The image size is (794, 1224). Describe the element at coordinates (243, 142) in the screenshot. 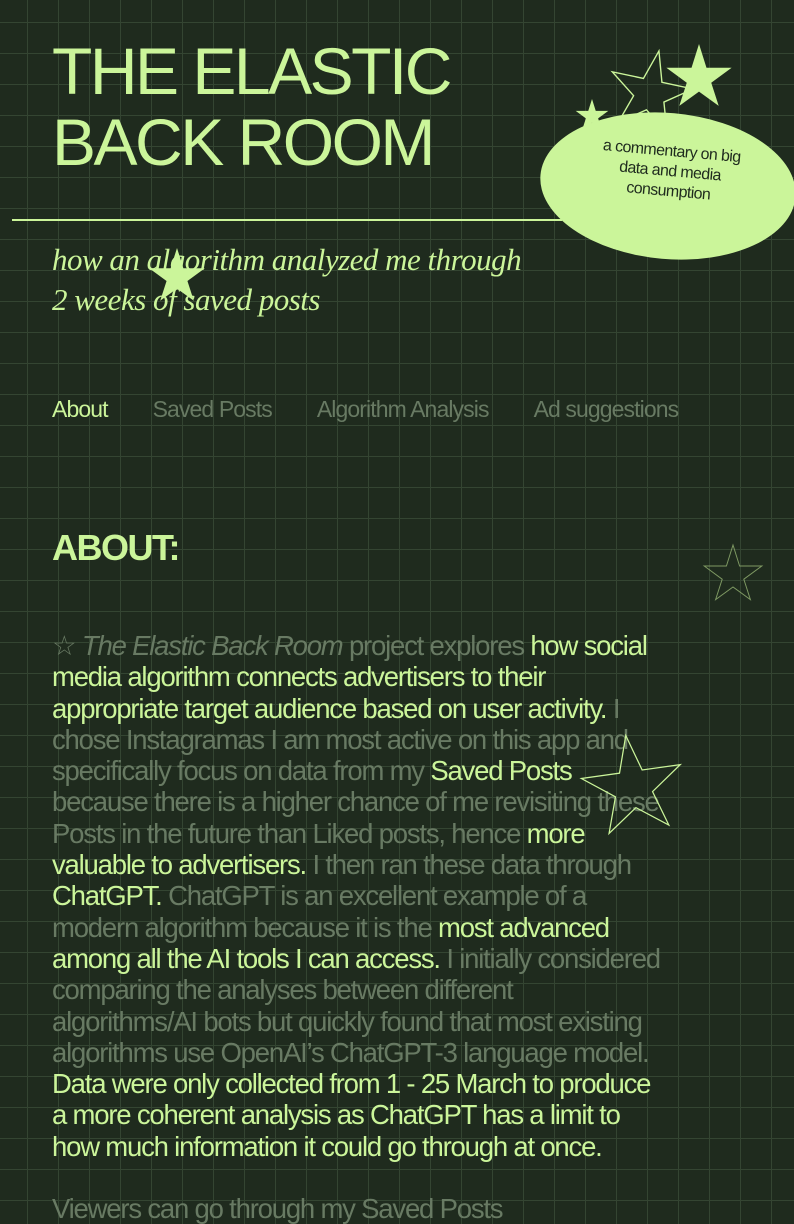

I see `site-title-line: BACK ROOM` at that location.